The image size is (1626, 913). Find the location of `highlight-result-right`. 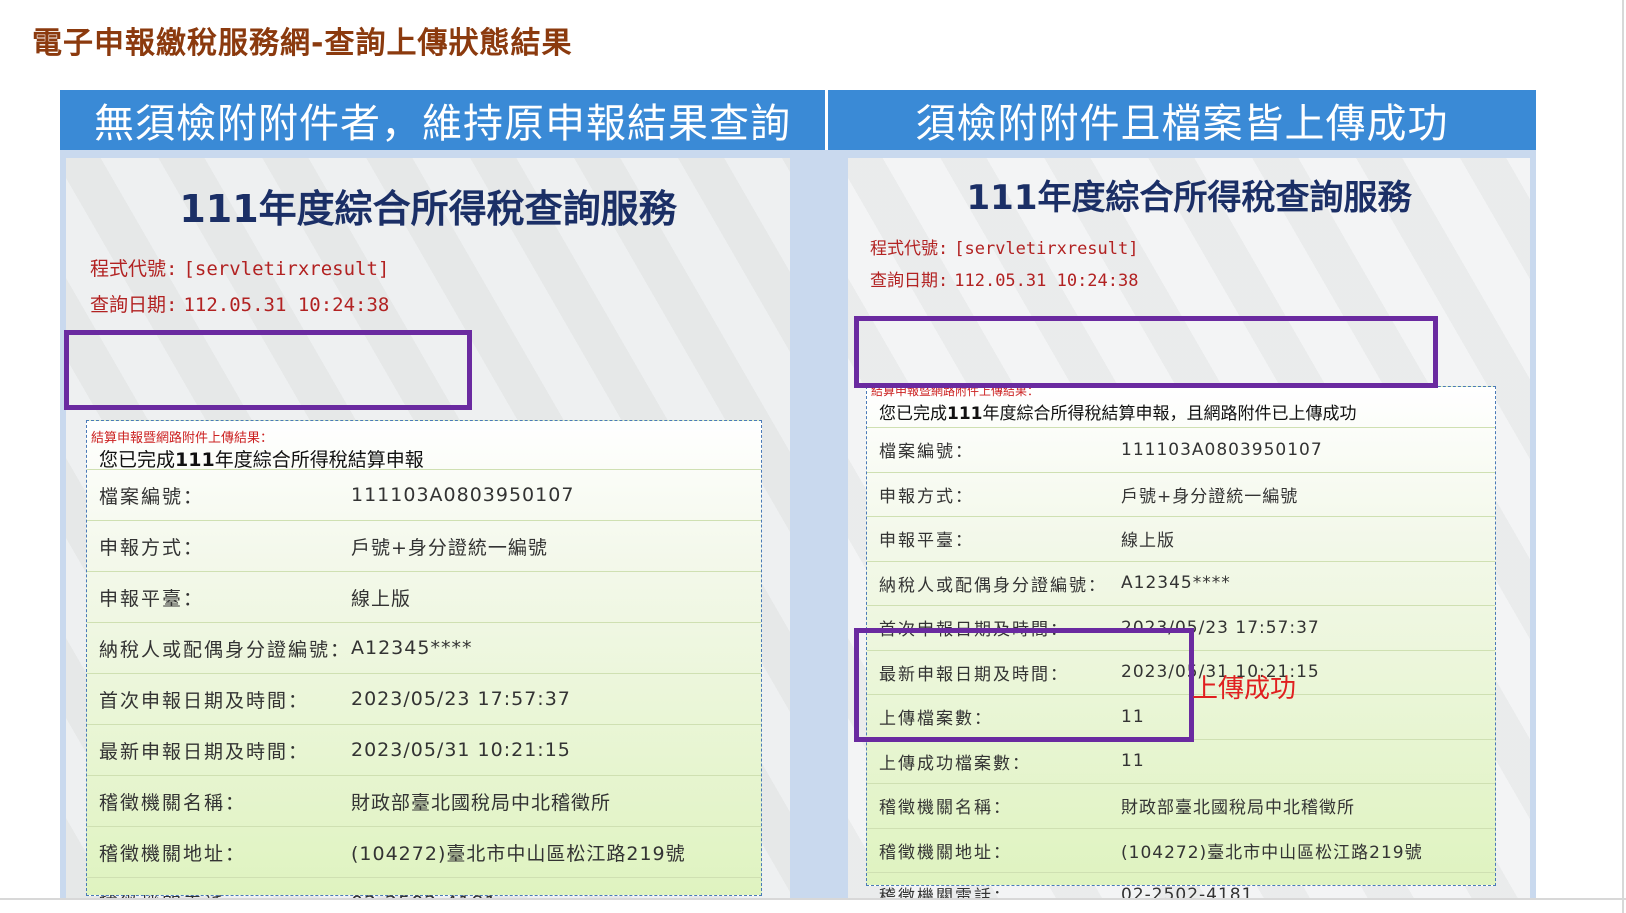

highlight-result-right is located at coordinates (1146, 352).